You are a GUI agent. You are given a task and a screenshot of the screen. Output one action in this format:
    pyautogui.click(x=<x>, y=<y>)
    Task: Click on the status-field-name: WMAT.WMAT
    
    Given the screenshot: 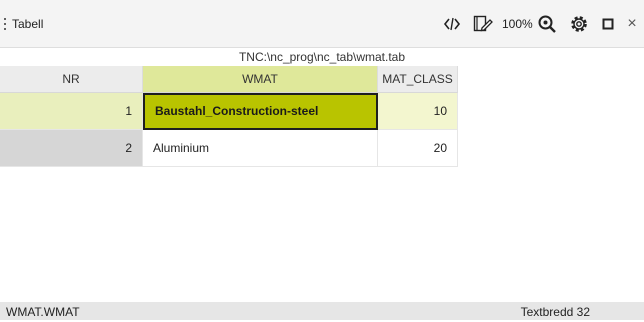 What is the action you would take?
    pyautogui.click(x=43, y=312)
    